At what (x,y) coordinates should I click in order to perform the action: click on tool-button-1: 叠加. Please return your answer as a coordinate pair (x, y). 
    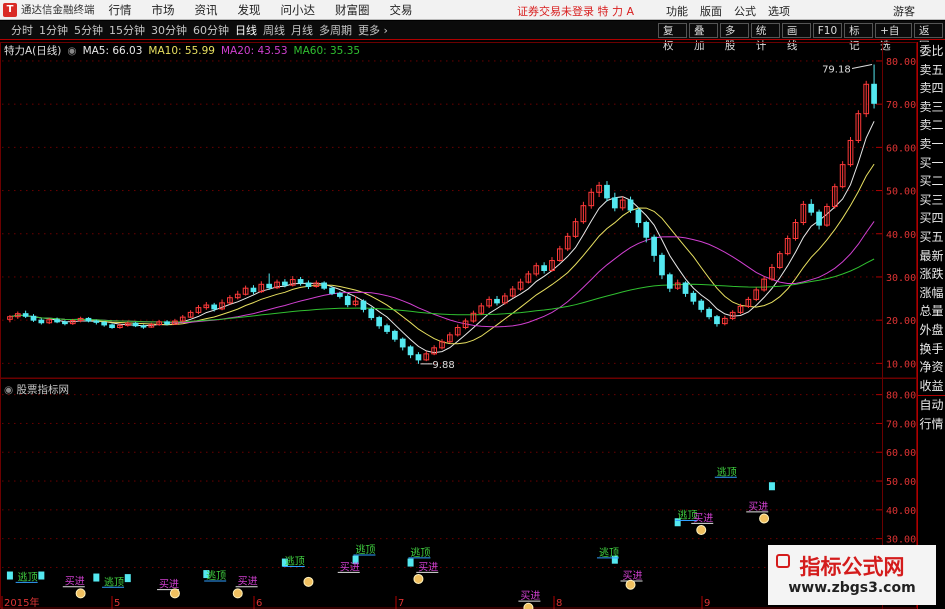
    Looking at the image, I should click on (703, 37).